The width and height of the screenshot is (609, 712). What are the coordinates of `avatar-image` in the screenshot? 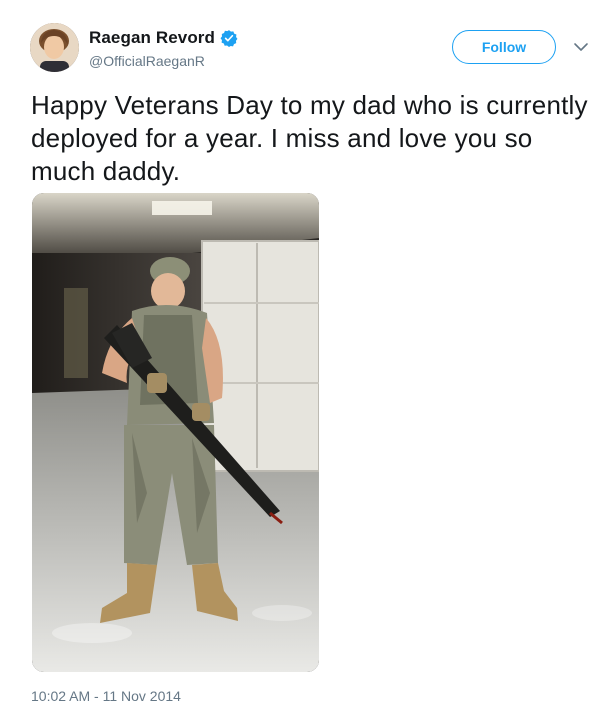 It's located at (54, 47).